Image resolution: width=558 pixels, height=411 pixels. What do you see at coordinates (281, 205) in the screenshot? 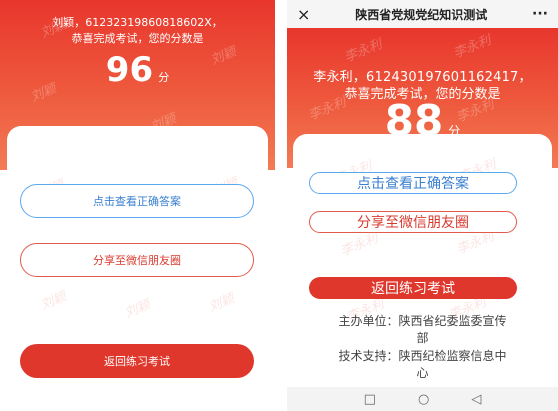
I see `panel-divider` at bounding box center [281, 205].